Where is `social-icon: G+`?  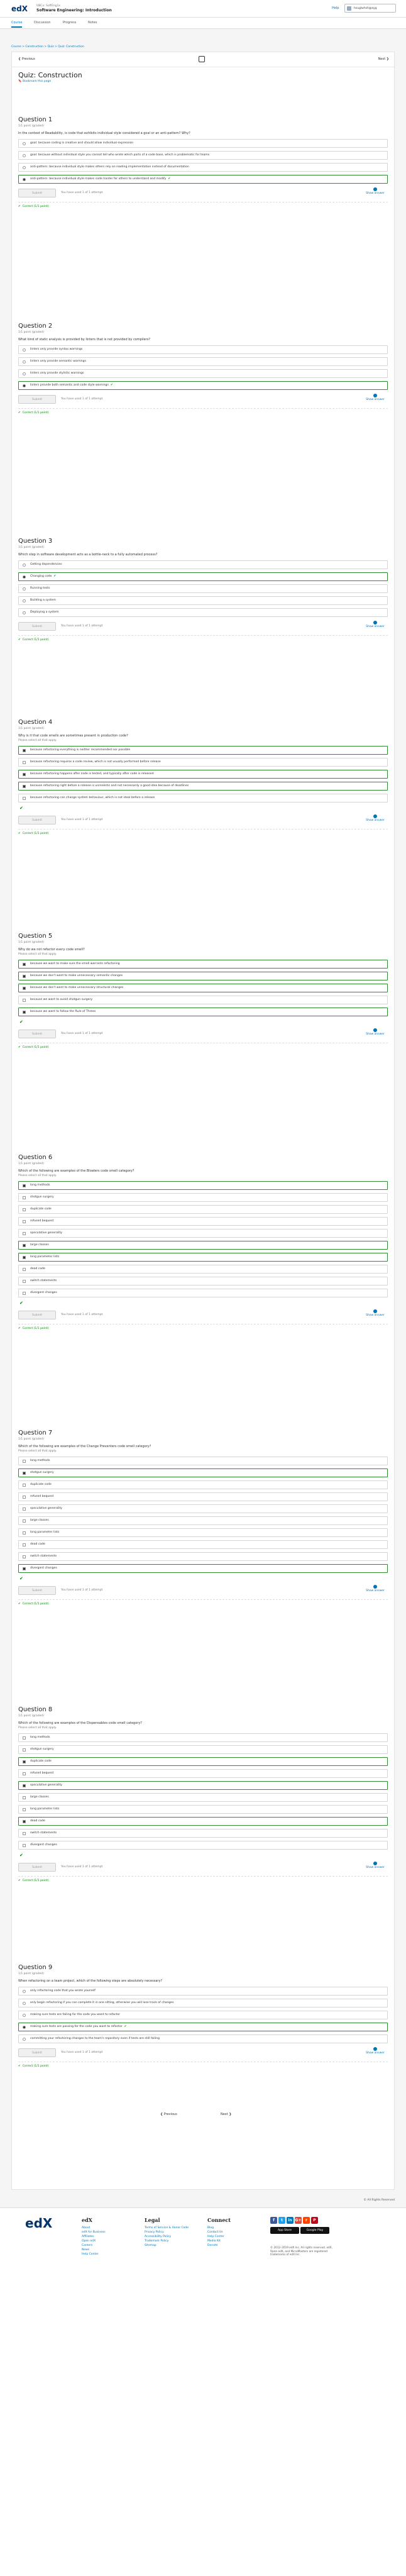 social-icon: G+ is located at coordinates (298, 2220).